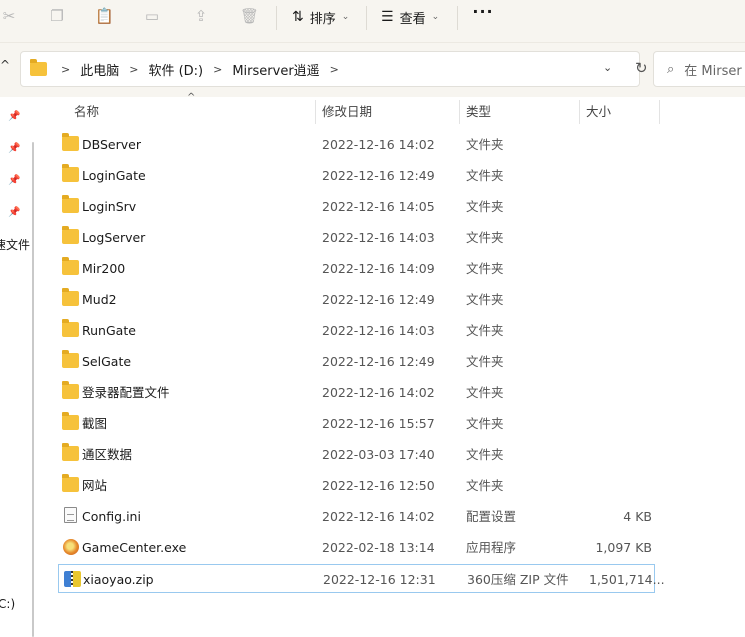 The height and width of the screenshot is (637, 745). Describe the element at coordinates (111, 144) in the screenshot. I see `file-name: DBServer` at that location.